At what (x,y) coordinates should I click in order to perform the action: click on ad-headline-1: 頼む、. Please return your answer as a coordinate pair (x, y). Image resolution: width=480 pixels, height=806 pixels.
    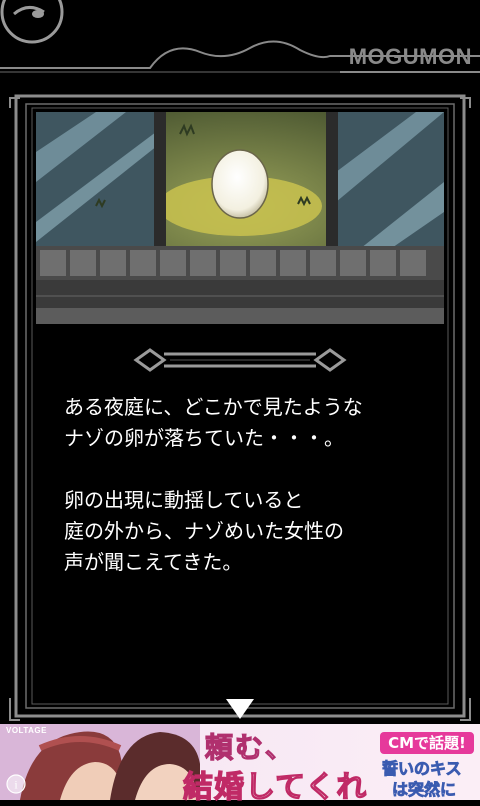
    Looking at the image, I should click on (250, 747).